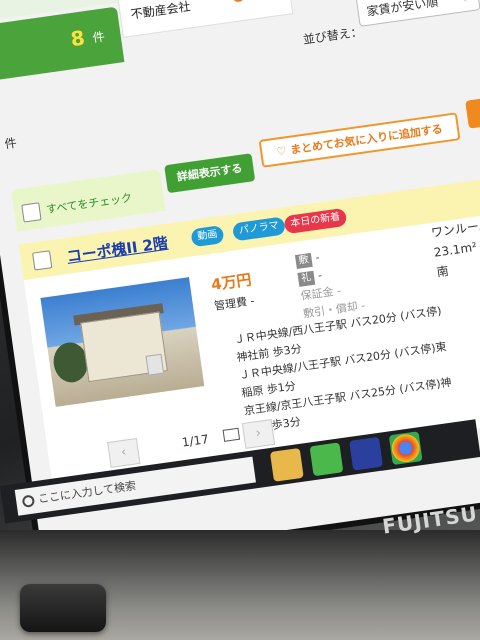 The image size is (480, 640). What do you see at coordinates (306, 278) in the screenshot?
I see `rei-tag: 礼` at bounding box center [306, 278].